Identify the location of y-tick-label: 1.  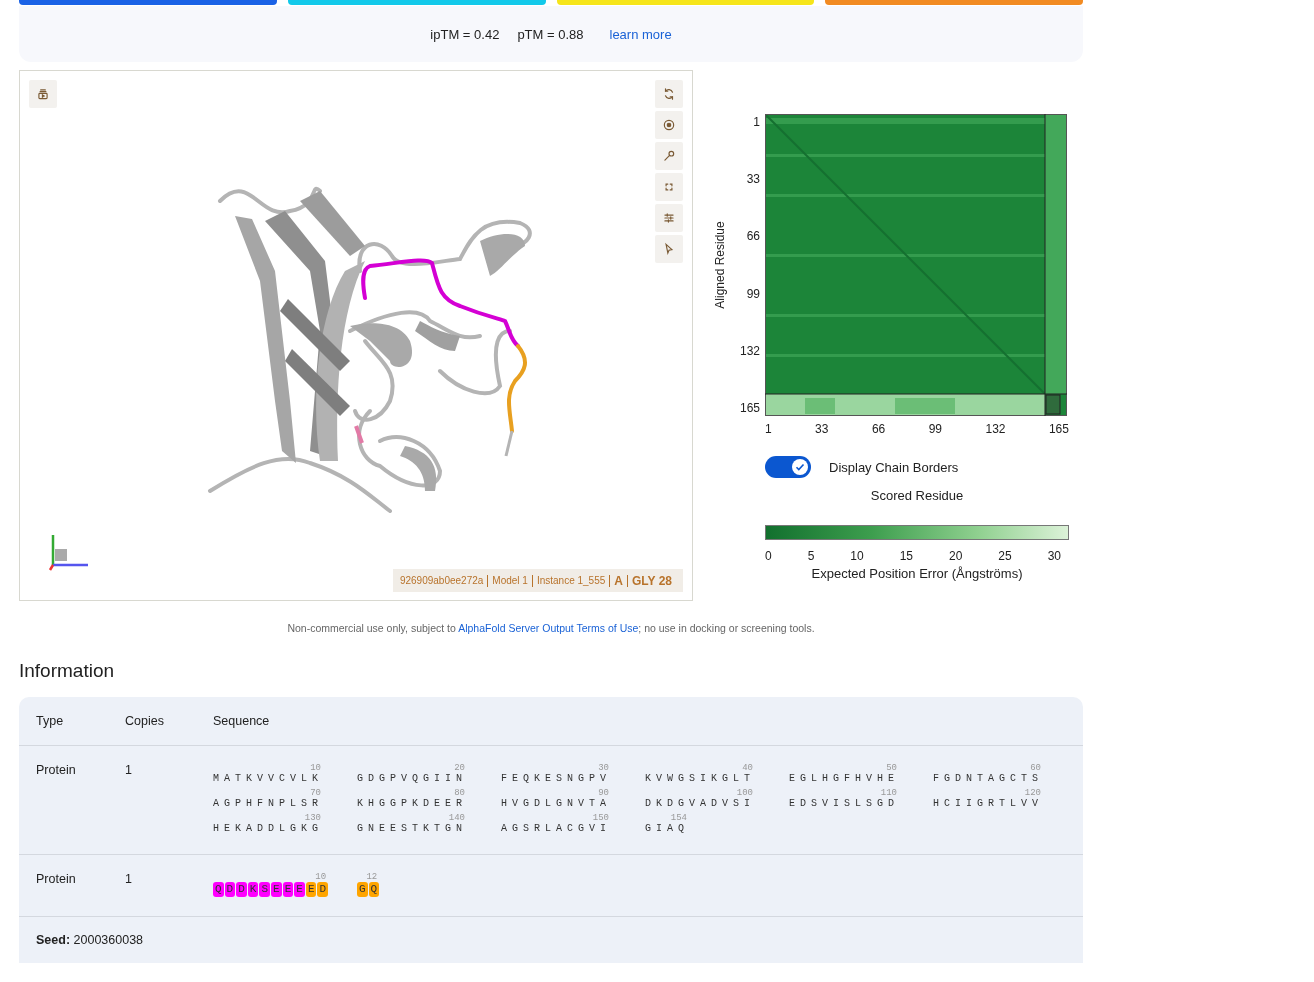
(756, 122).